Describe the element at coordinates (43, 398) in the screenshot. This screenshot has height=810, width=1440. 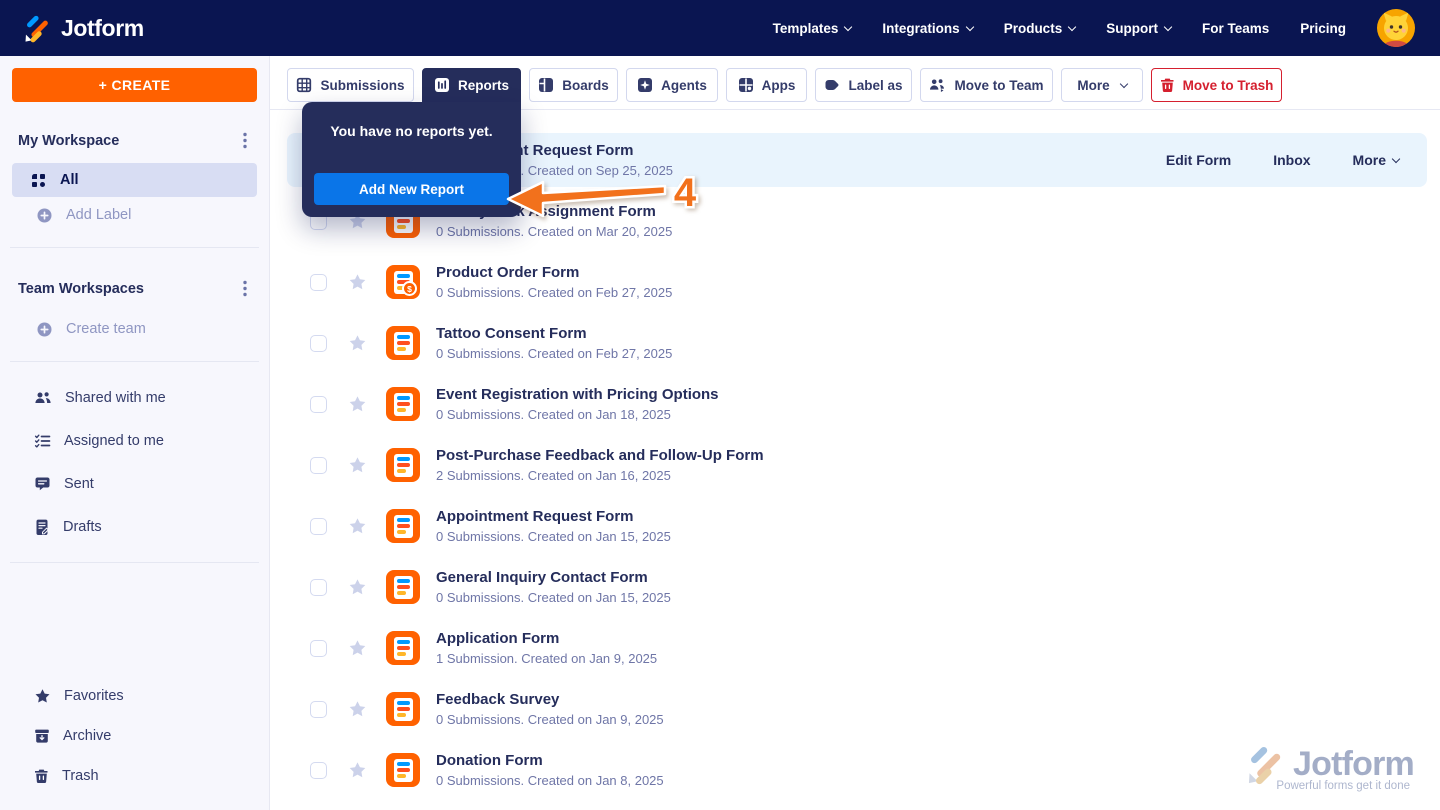
I see `people-icon` at that location.